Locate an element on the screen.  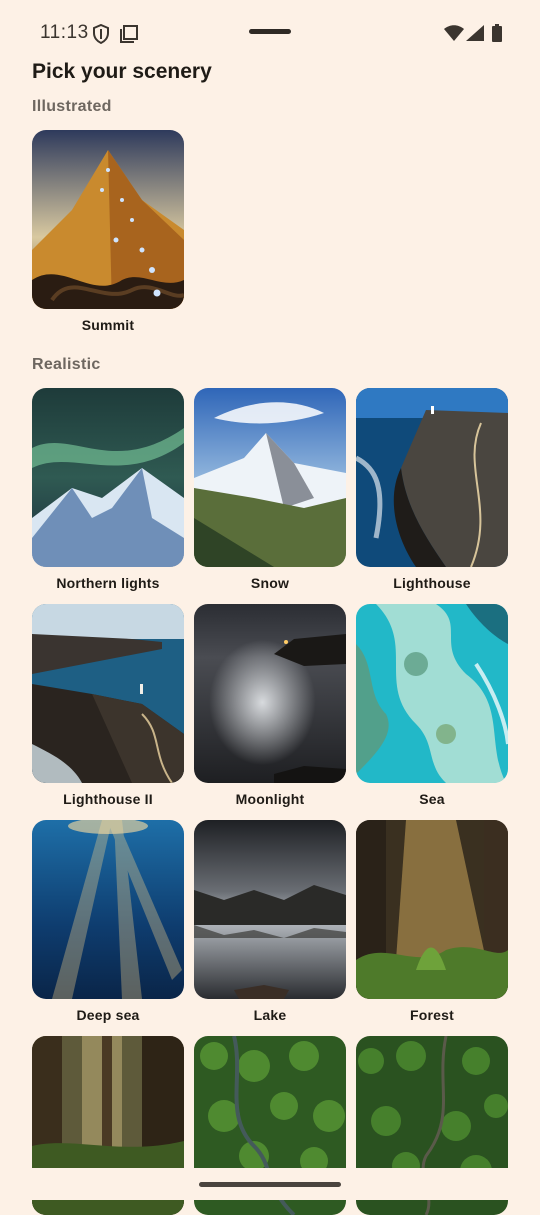
scenery-tile-summit: Summit is located at coordinates (108, 231).